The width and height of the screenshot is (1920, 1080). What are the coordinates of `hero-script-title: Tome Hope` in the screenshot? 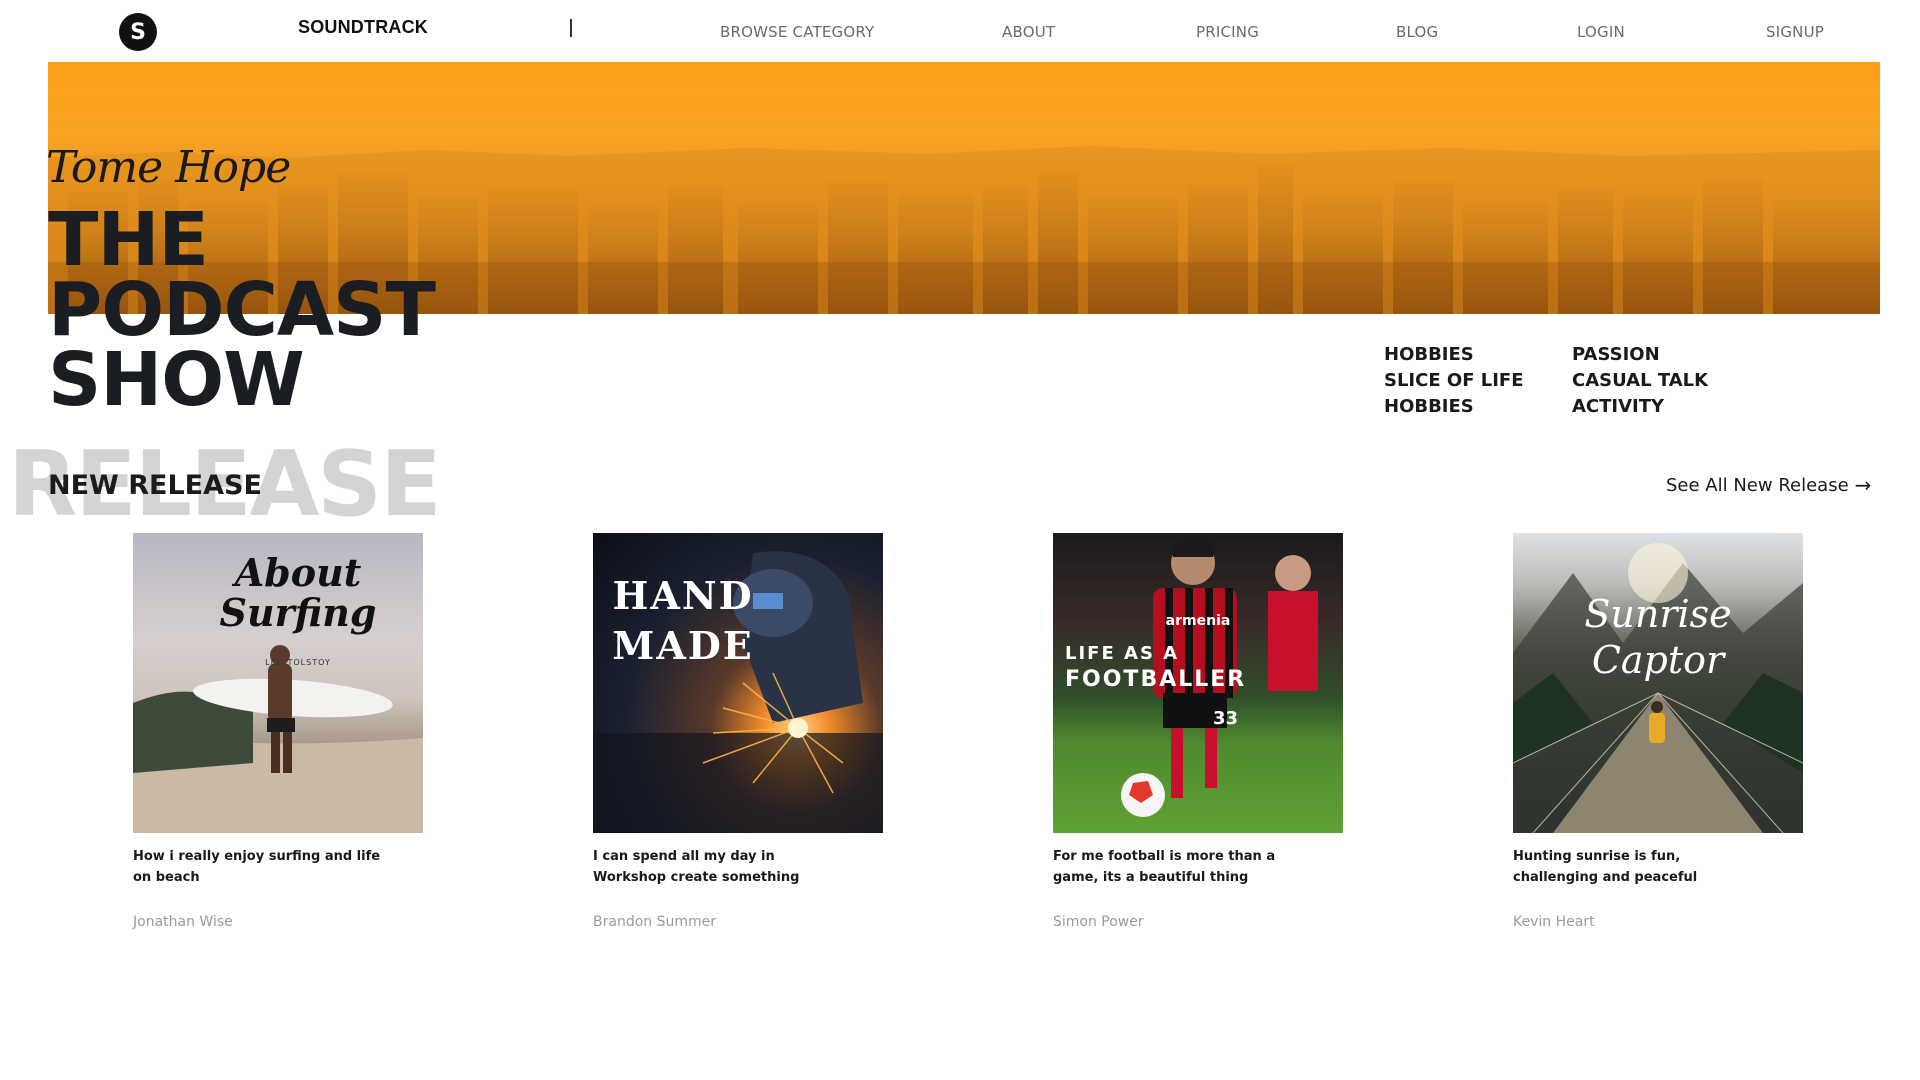 It's located at (168, 167).